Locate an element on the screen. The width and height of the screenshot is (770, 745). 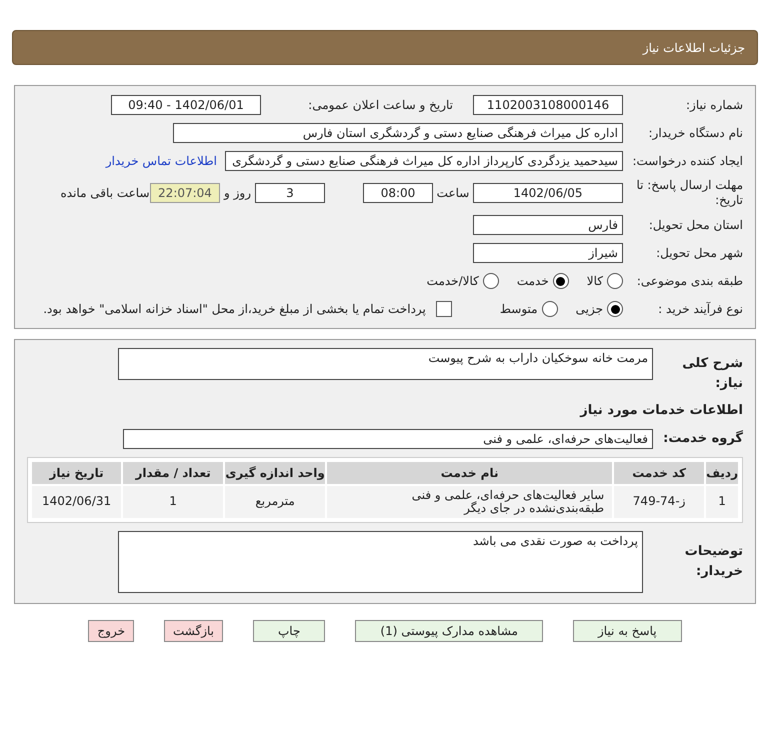
table-cell: مترمربع is located at coordinates (275, 502).